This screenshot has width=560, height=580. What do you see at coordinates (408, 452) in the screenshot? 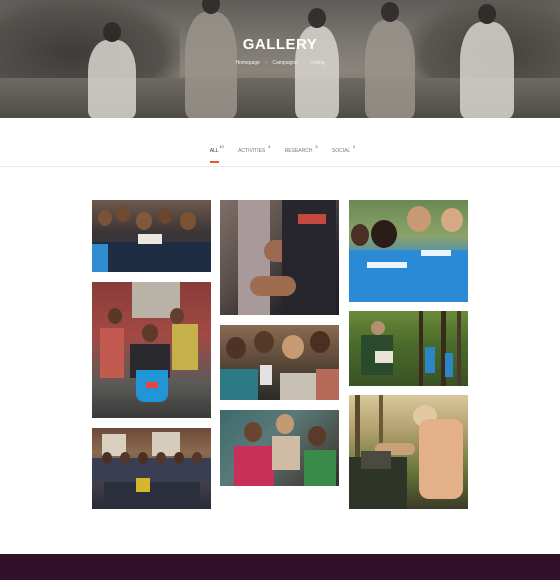
I see `gallery-photo-hiking-help` at bounding box center [408, 452].